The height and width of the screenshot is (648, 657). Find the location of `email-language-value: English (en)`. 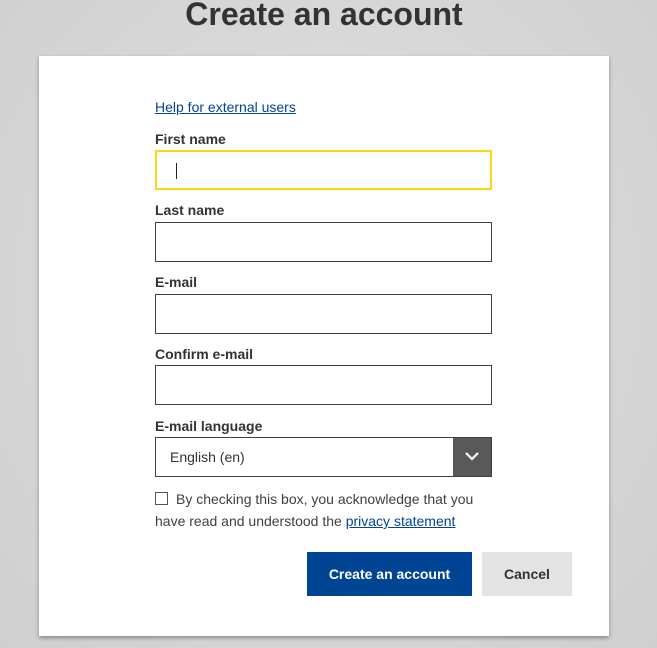

email-language-value: English (en) is located at coordinates (207, 457).